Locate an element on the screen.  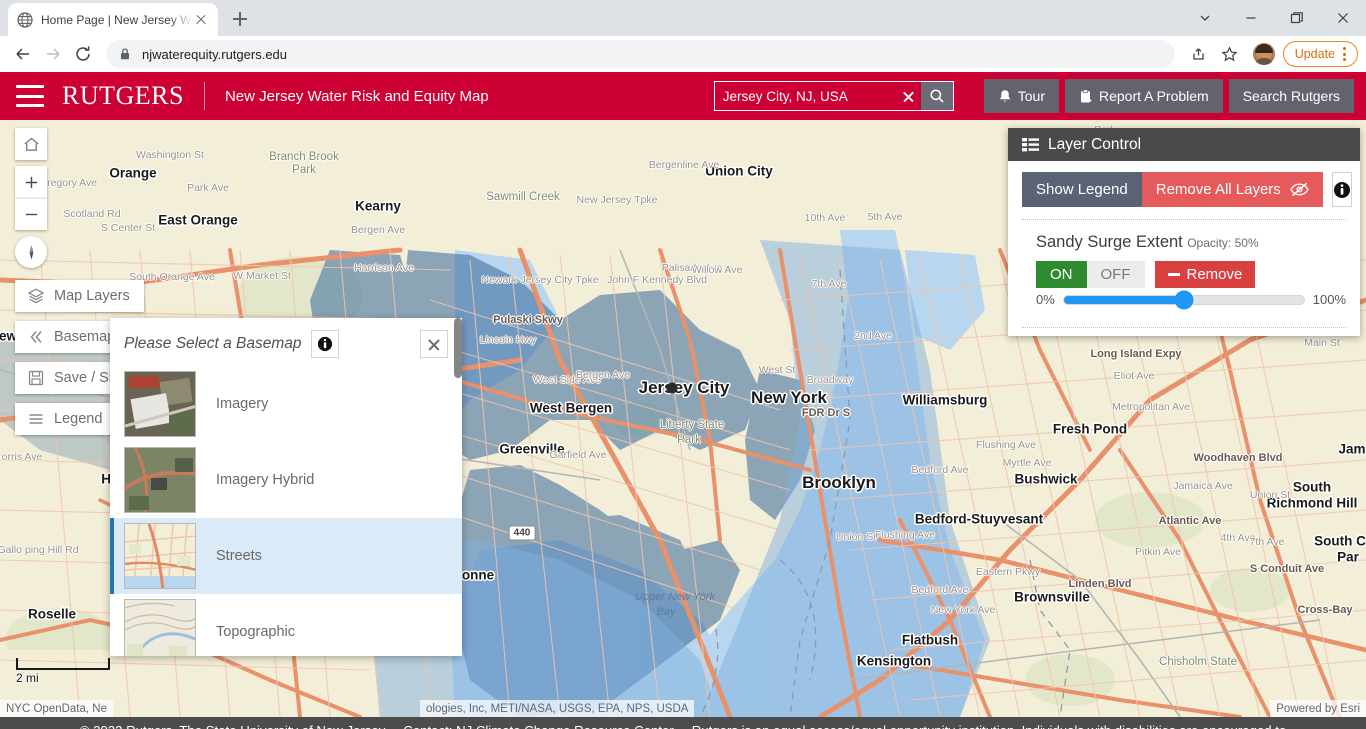
reload-icon is located at coordinates (83, 54).